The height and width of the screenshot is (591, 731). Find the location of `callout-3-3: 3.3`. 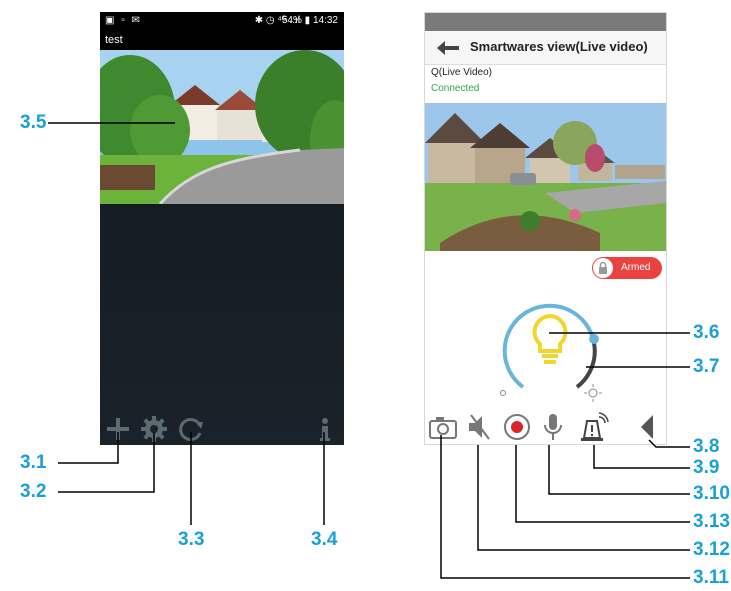

callout-3-3: 3.3 is located at coordinates (191, 539).